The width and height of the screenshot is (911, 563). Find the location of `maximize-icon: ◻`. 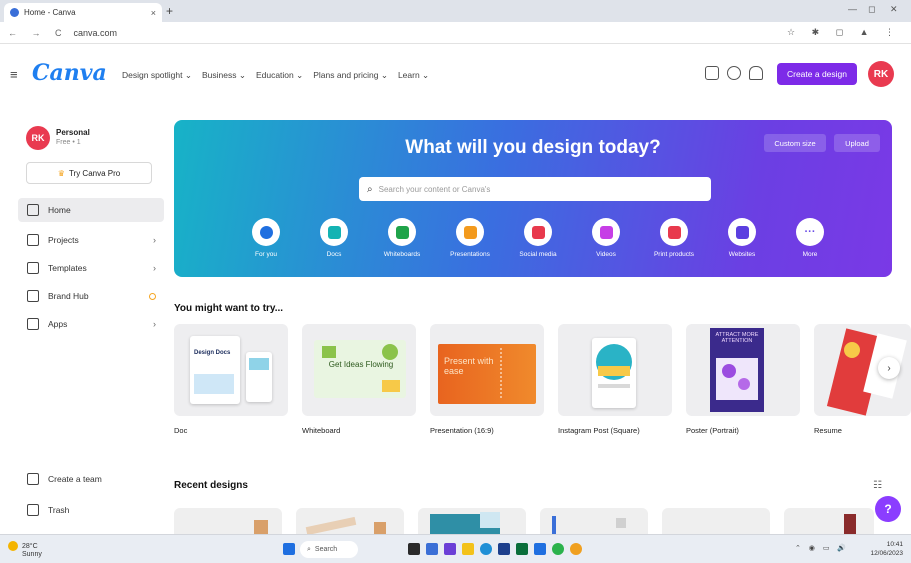

maximize-icon: ◻ is located at coordinates (871, 9).